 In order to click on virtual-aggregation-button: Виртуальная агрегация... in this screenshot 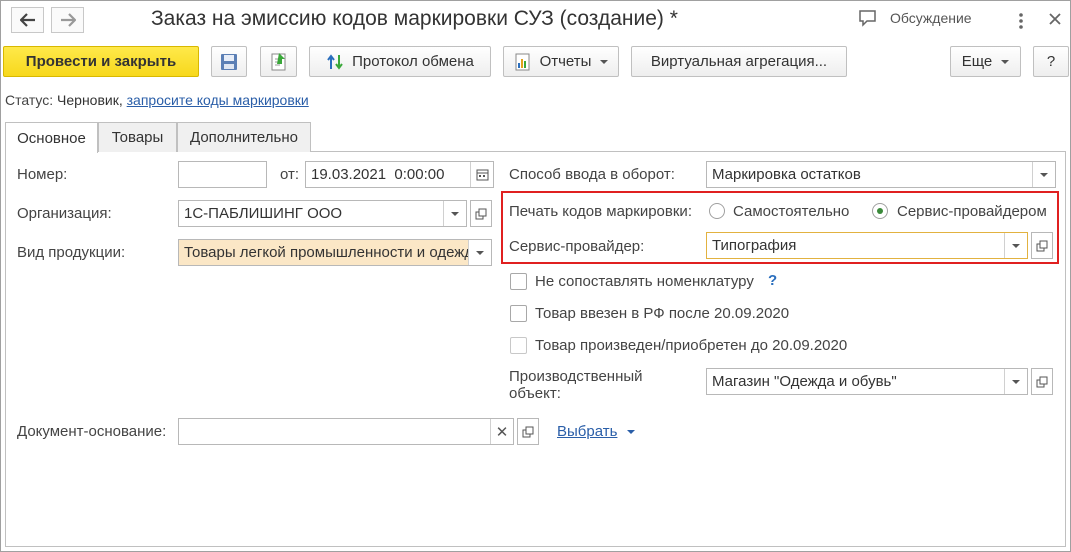, I will do `click(739, 61)`.